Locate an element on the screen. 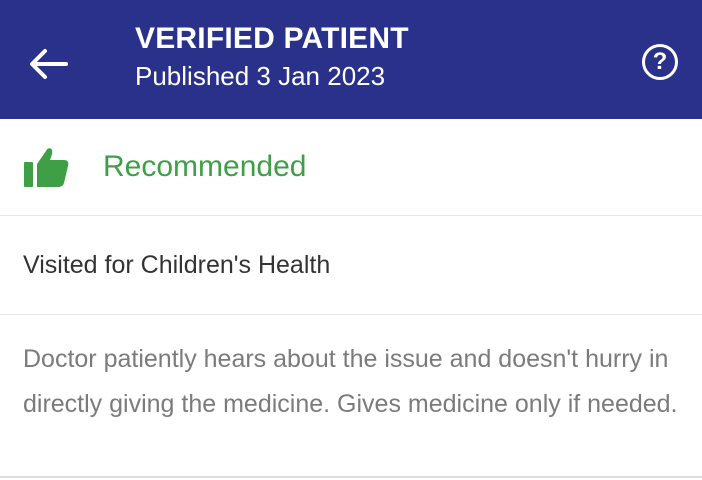 This screenshot has height=480, width=702. bottom-divider is located at coordinates (351, 477).